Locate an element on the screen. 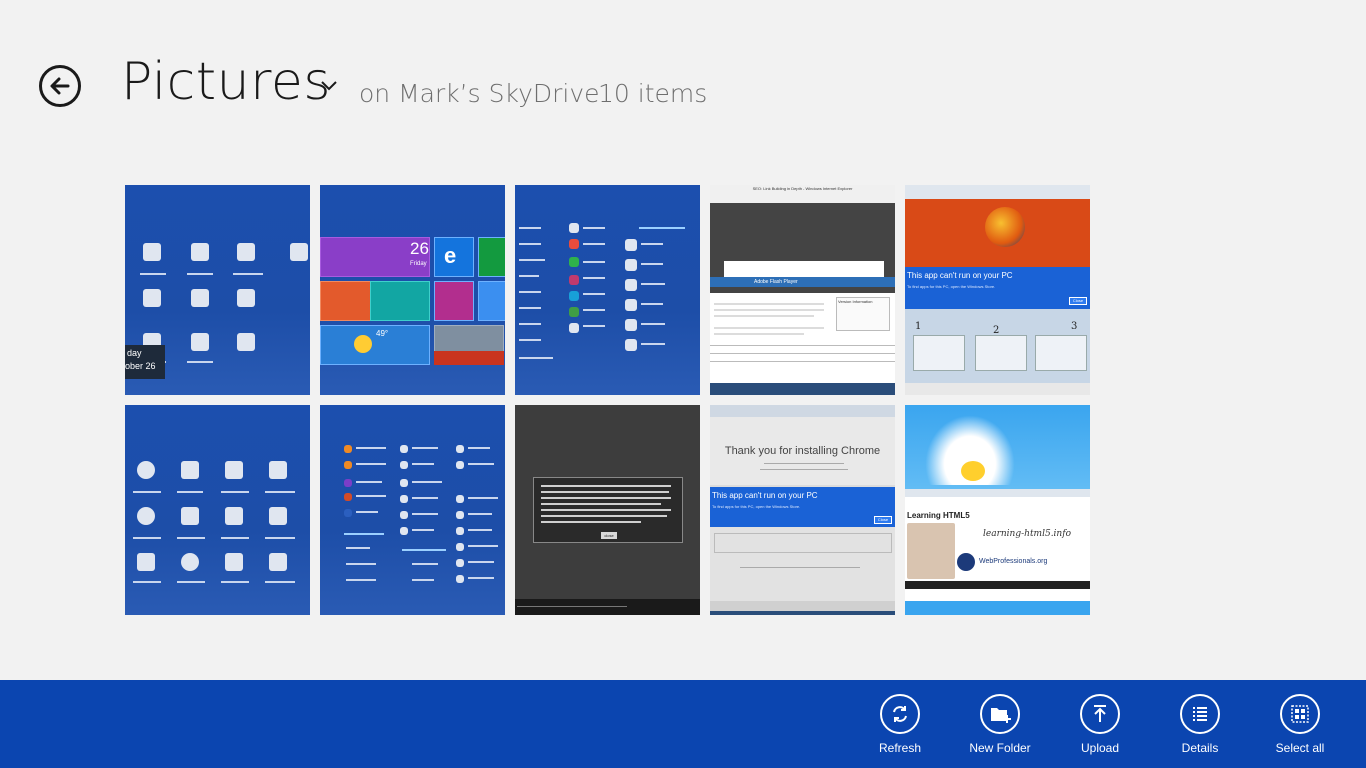 This screenshot has height=768, width=1366. site-name: learning-html5.info is located at coordinates (1027, 534).